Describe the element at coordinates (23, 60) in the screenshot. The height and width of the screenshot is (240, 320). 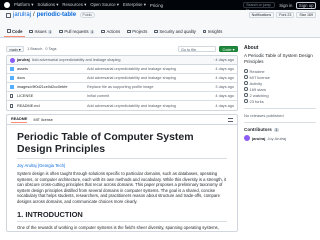
I see `commit-author: jarulraj` at that location.